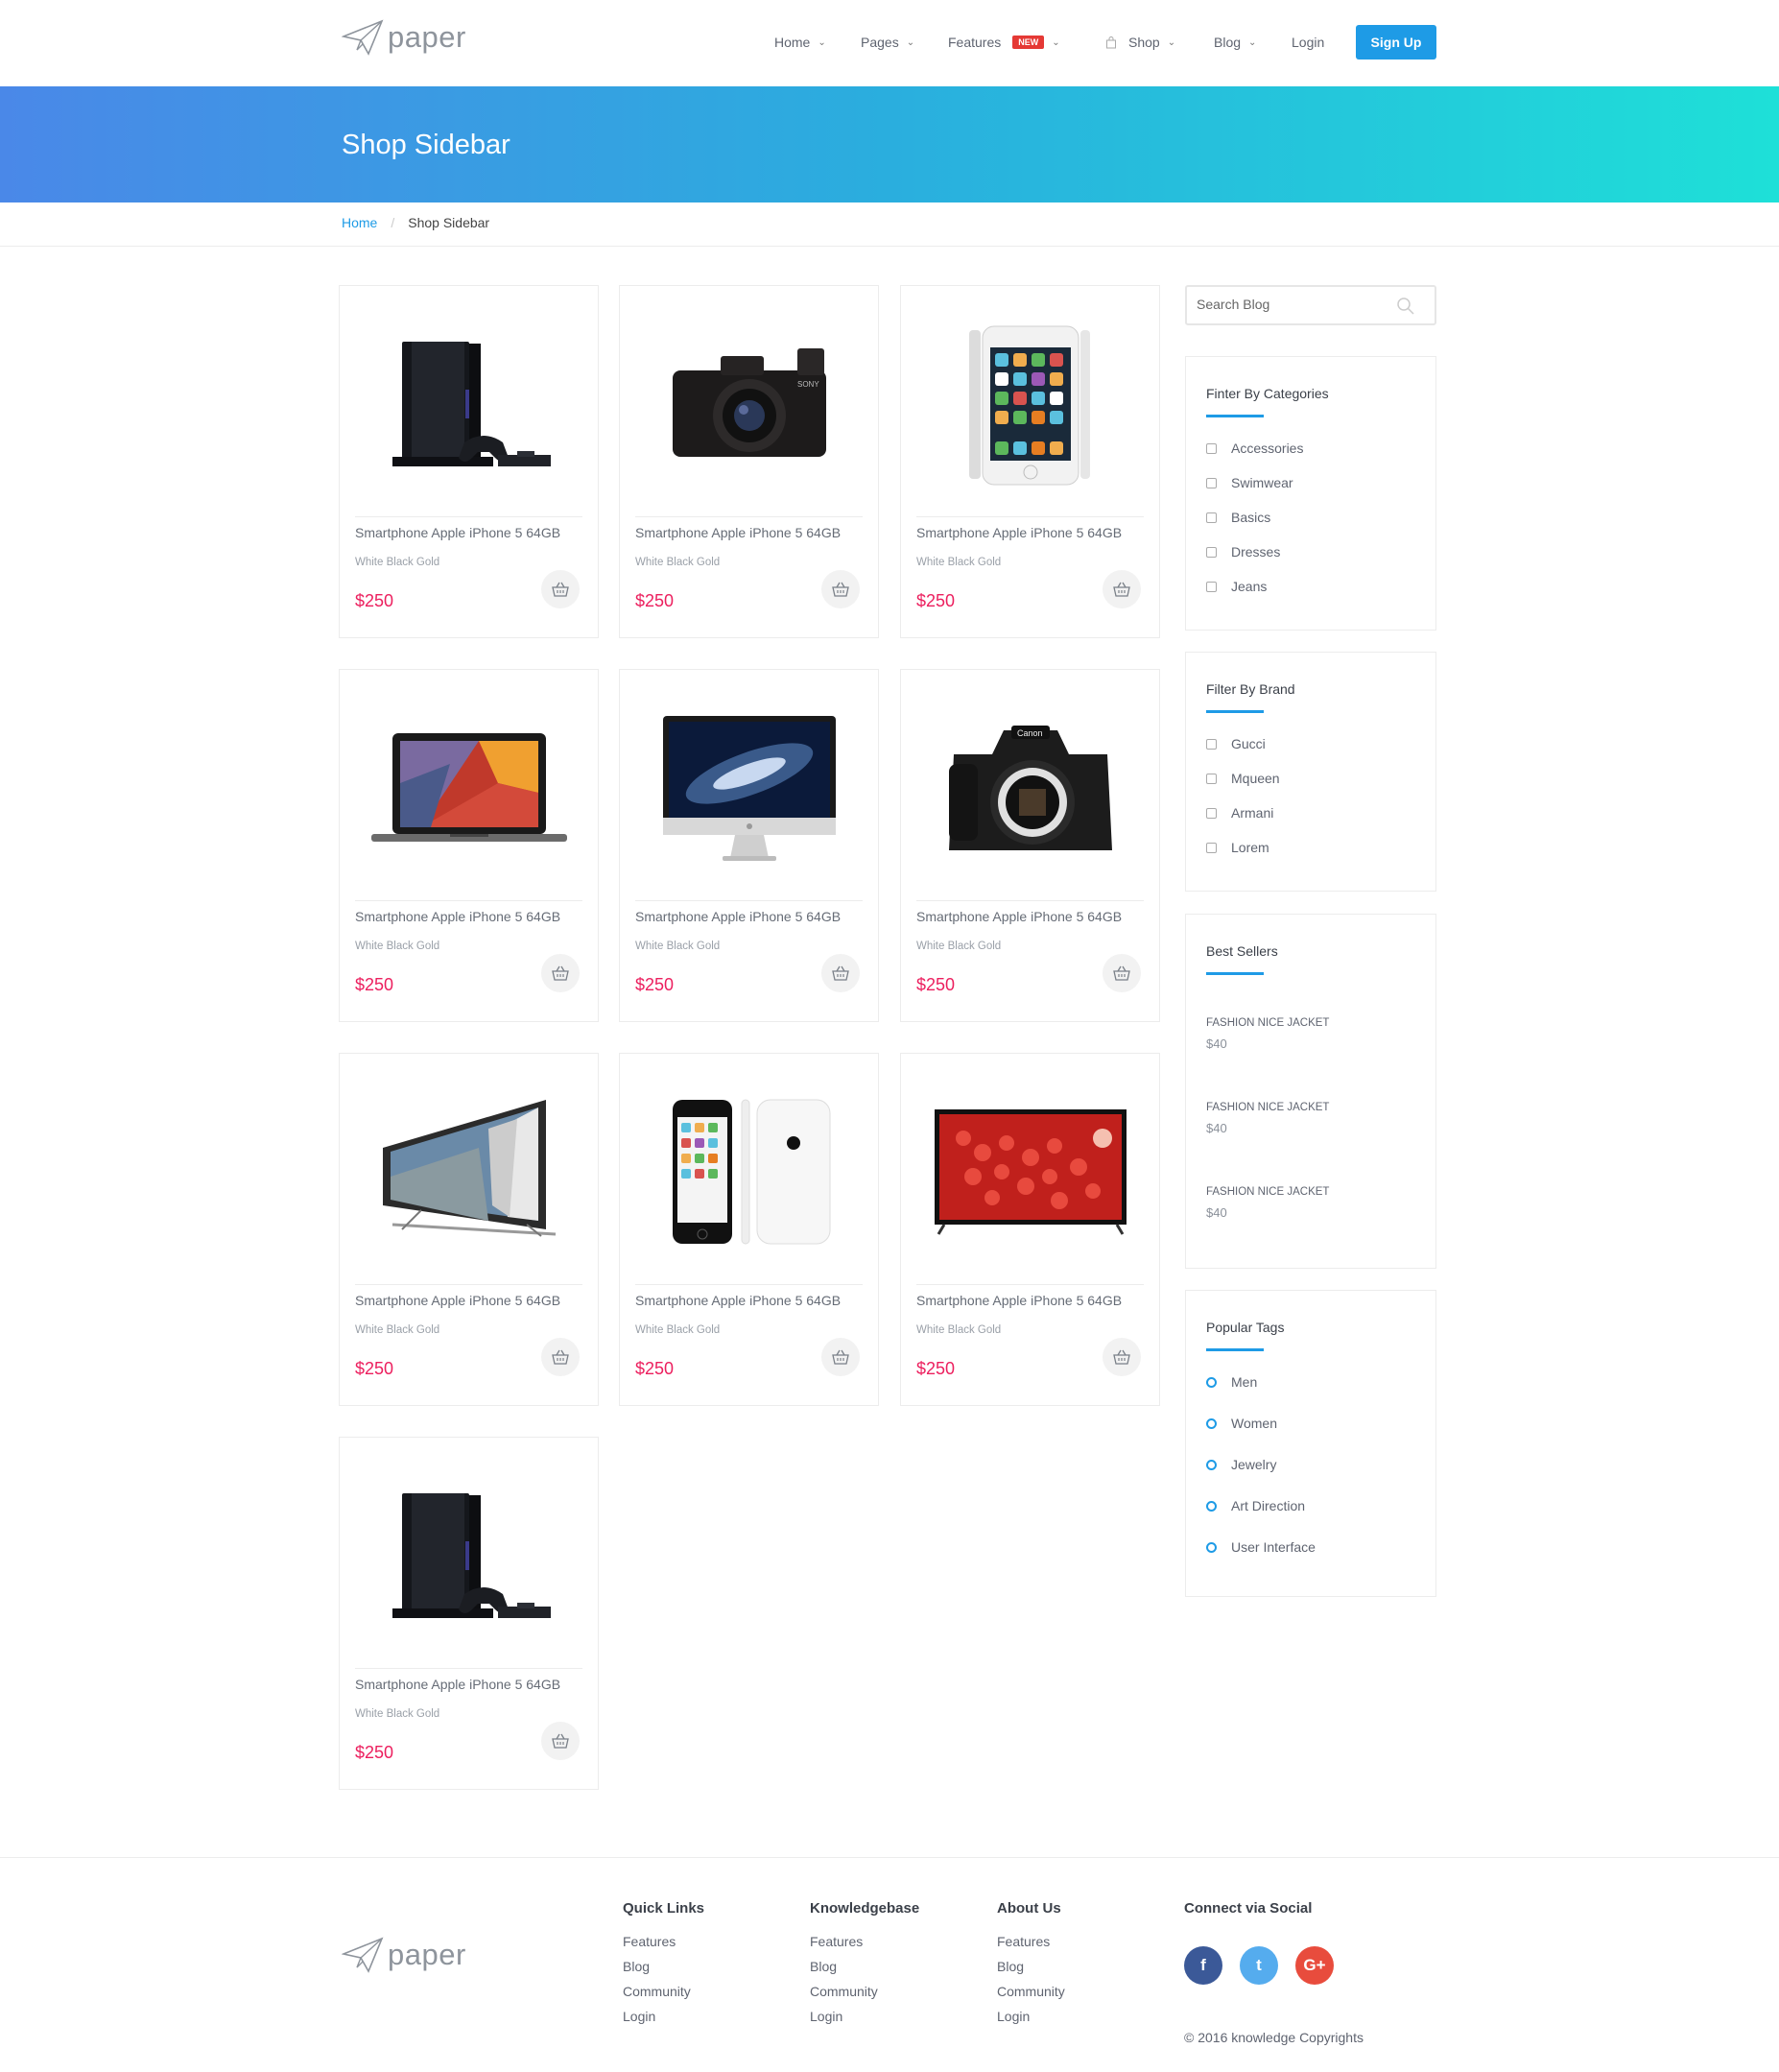  Describe the element at coordinates (749, 406) in the screenshot. I see `product-image: SONY` at that location.